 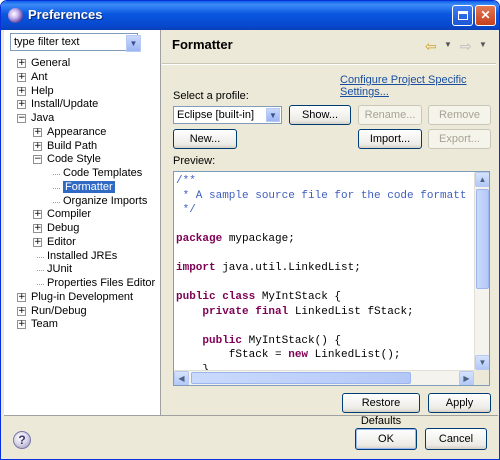 What do you see at coordinates (354, 355) in the screenshot?
I see `code-token: LinkedList();` at bounding box center [354, 355].